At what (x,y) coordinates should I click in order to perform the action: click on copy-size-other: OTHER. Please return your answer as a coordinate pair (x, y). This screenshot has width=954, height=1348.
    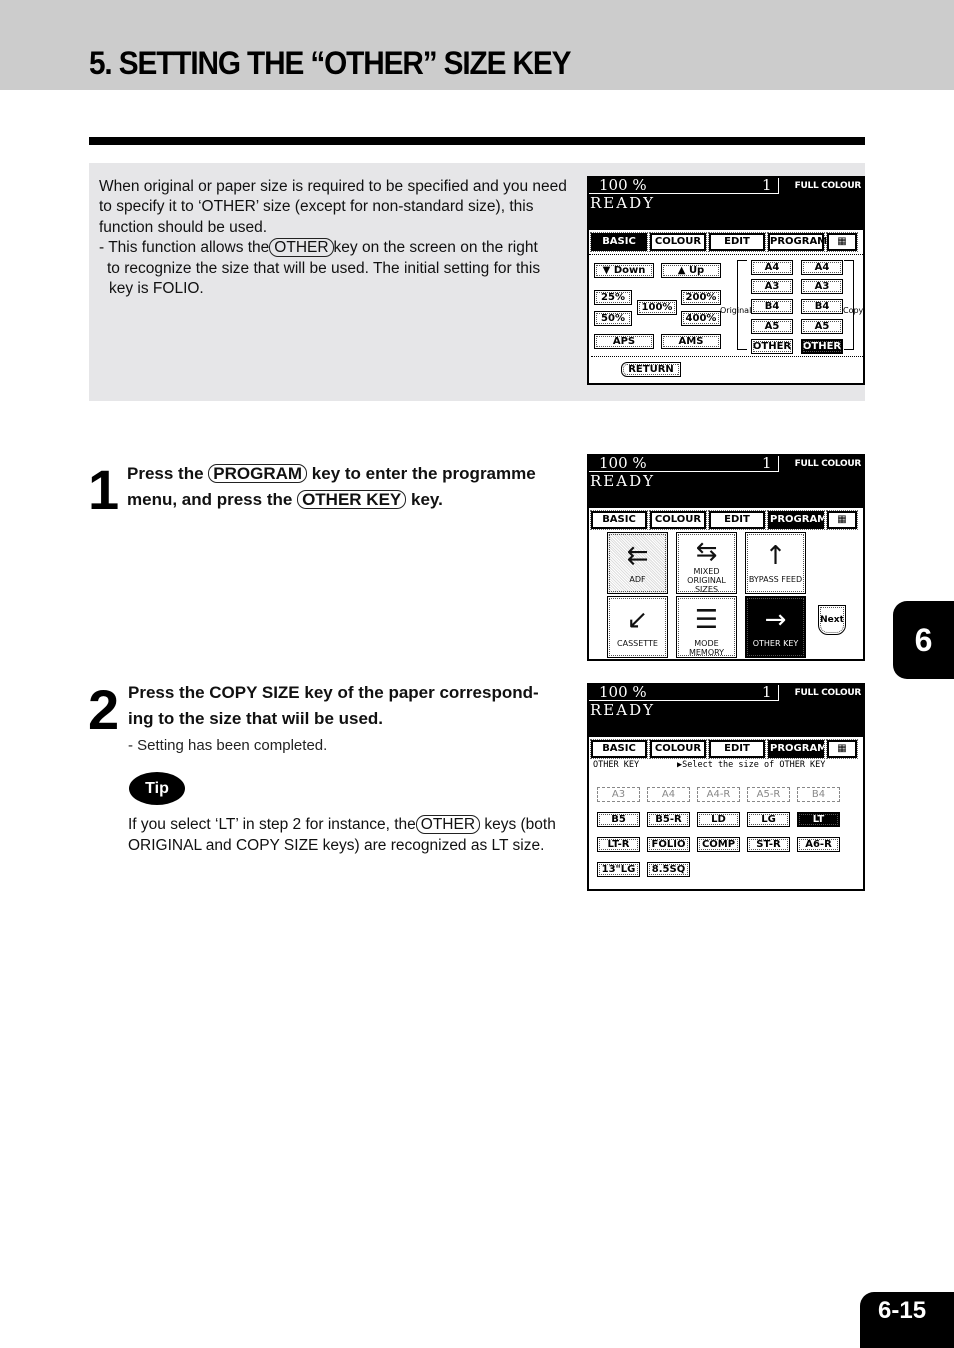
    Looking at the image, I should click on (822, 346).